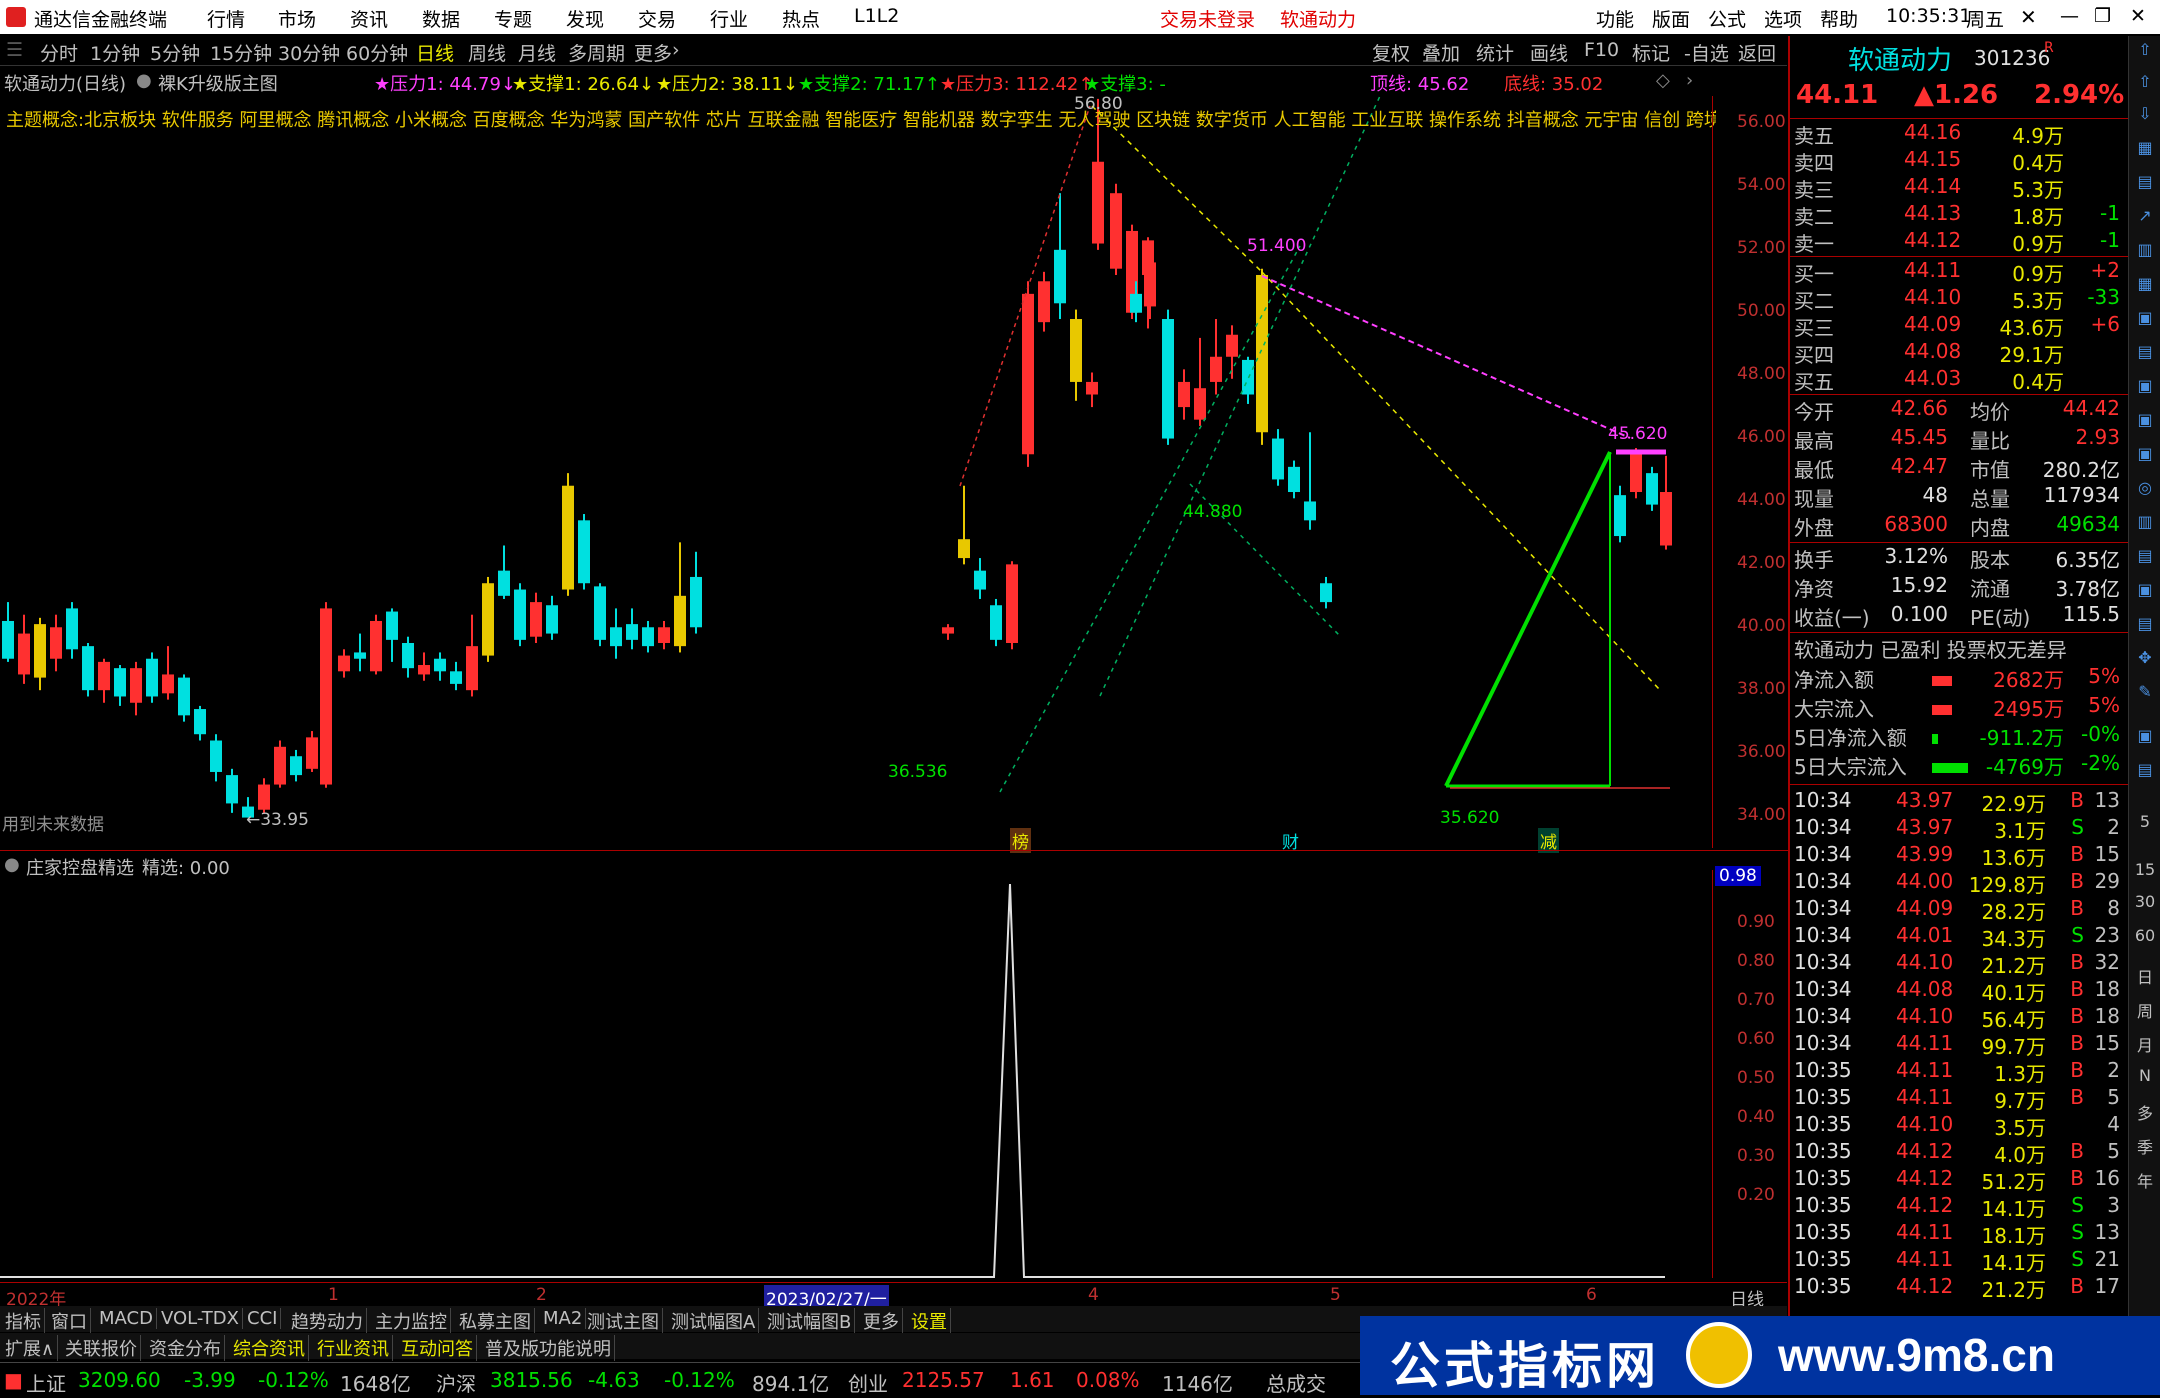 This screenshot has width=2160, height=1398. What do you see at coordinates (327, 1321) in the screenshot?
I see `tab-qushi: 趋势动力` at bounding box center [327, 1321].